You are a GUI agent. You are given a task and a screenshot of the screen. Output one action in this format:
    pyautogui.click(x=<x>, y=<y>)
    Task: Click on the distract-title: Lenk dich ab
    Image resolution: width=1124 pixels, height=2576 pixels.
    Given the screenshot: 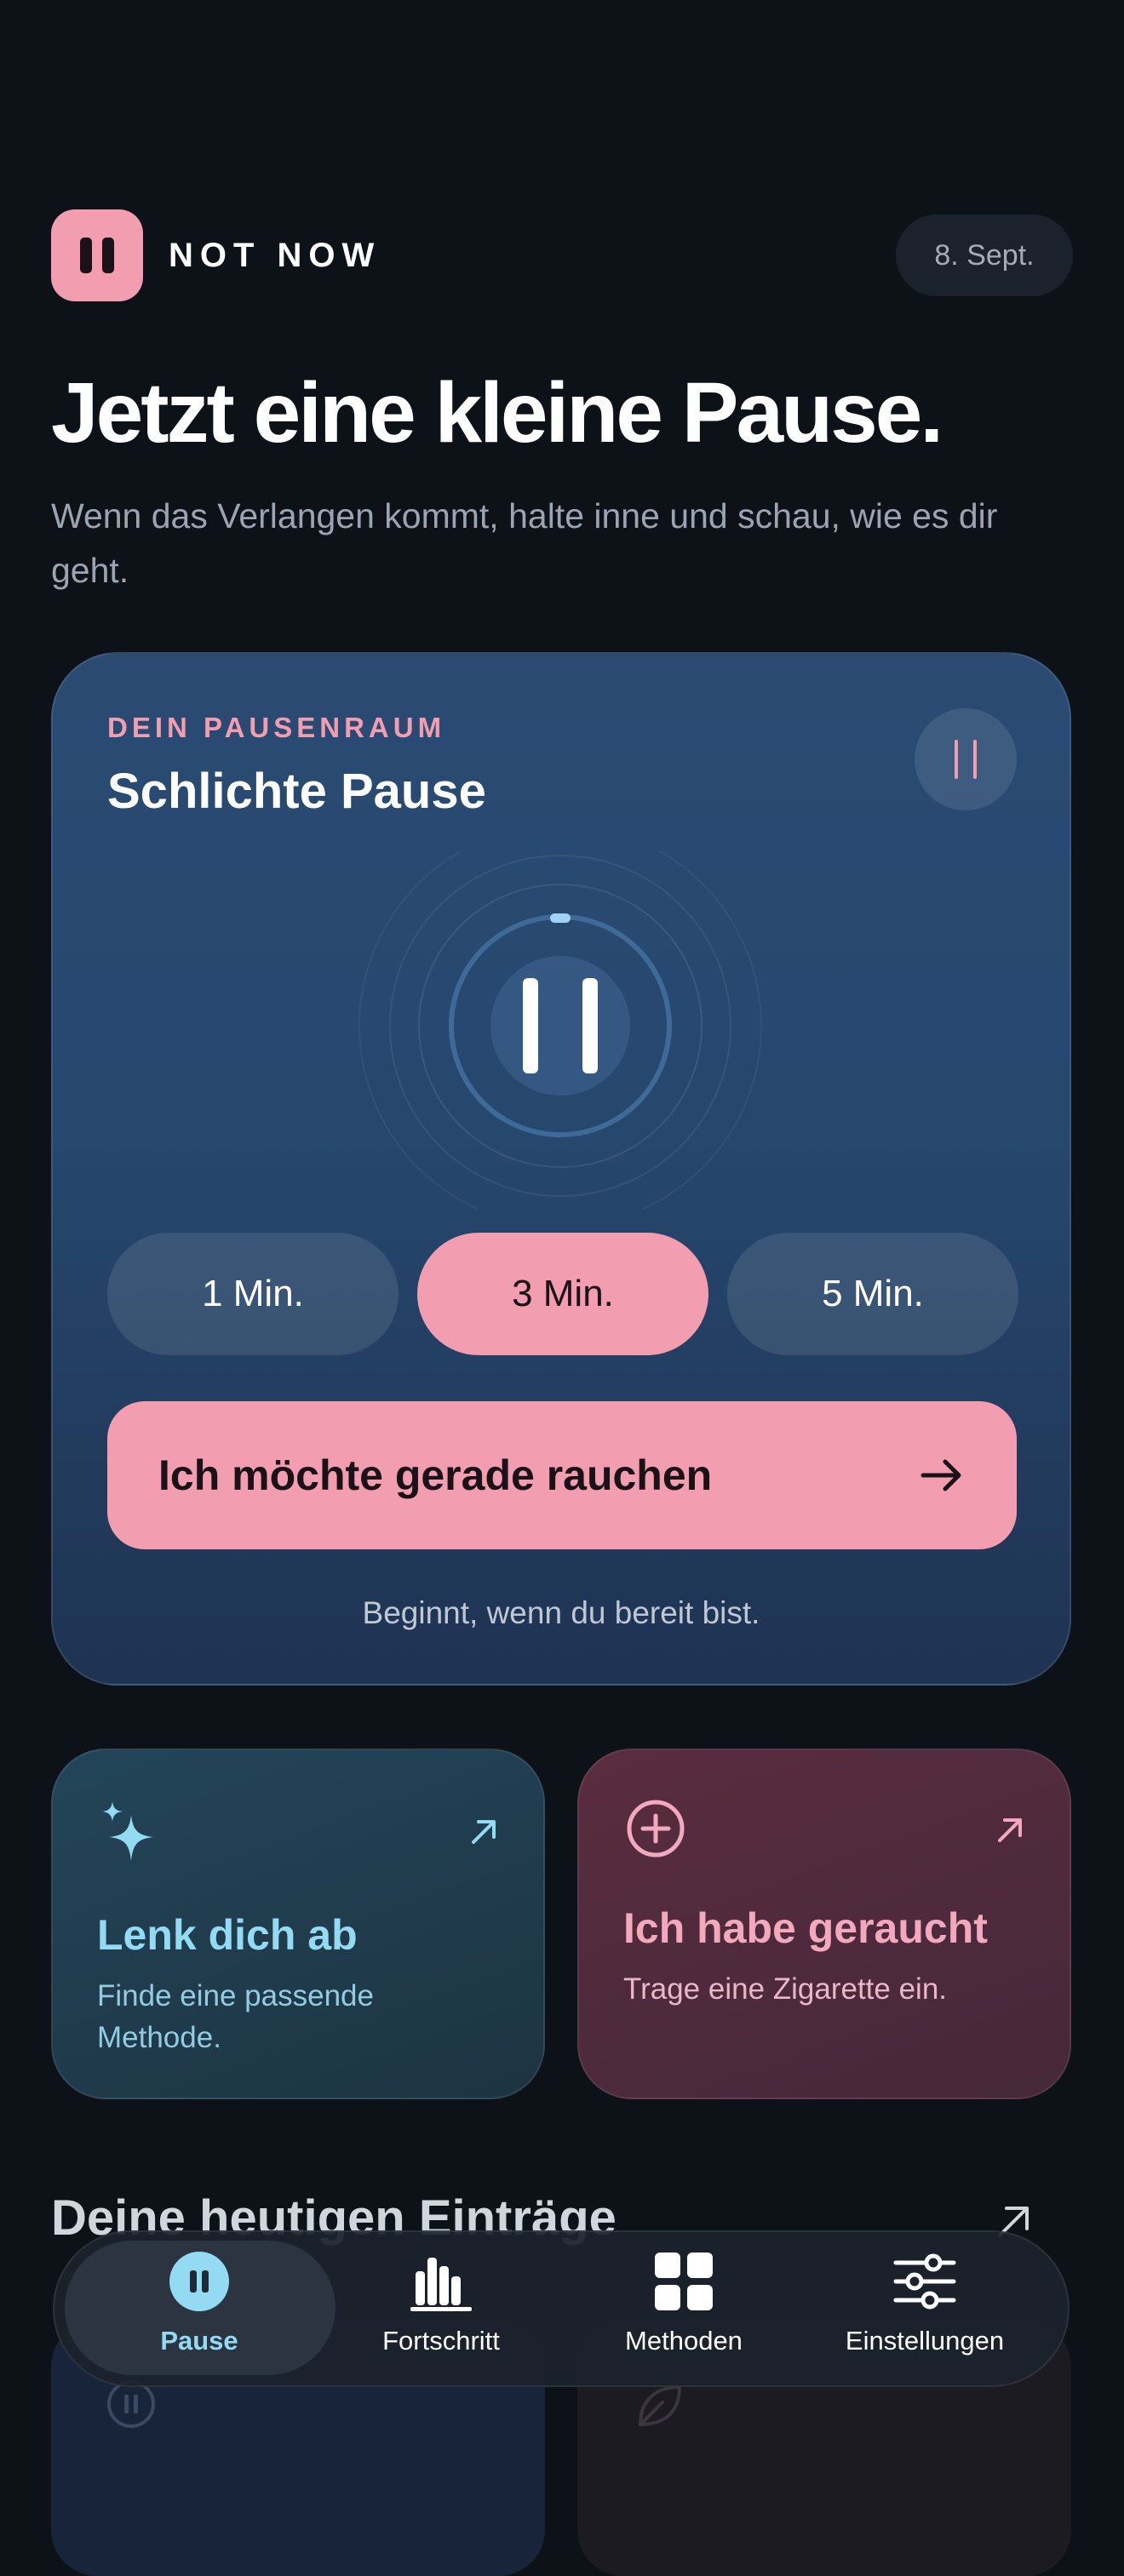 What is the action you would take?
    pyautogui.click(x=228, y=1935)
    